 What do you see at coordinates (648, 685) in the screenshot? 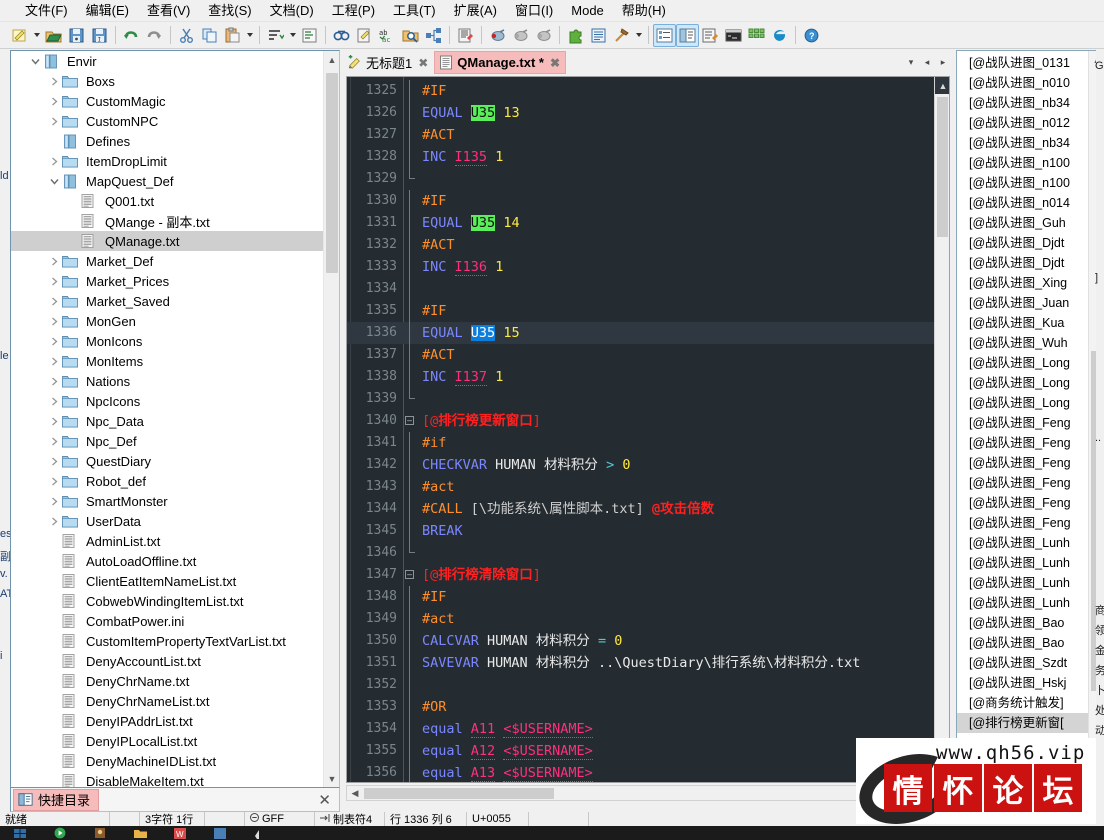
I see `code-line: 1352` at bounding box center [648, 685].